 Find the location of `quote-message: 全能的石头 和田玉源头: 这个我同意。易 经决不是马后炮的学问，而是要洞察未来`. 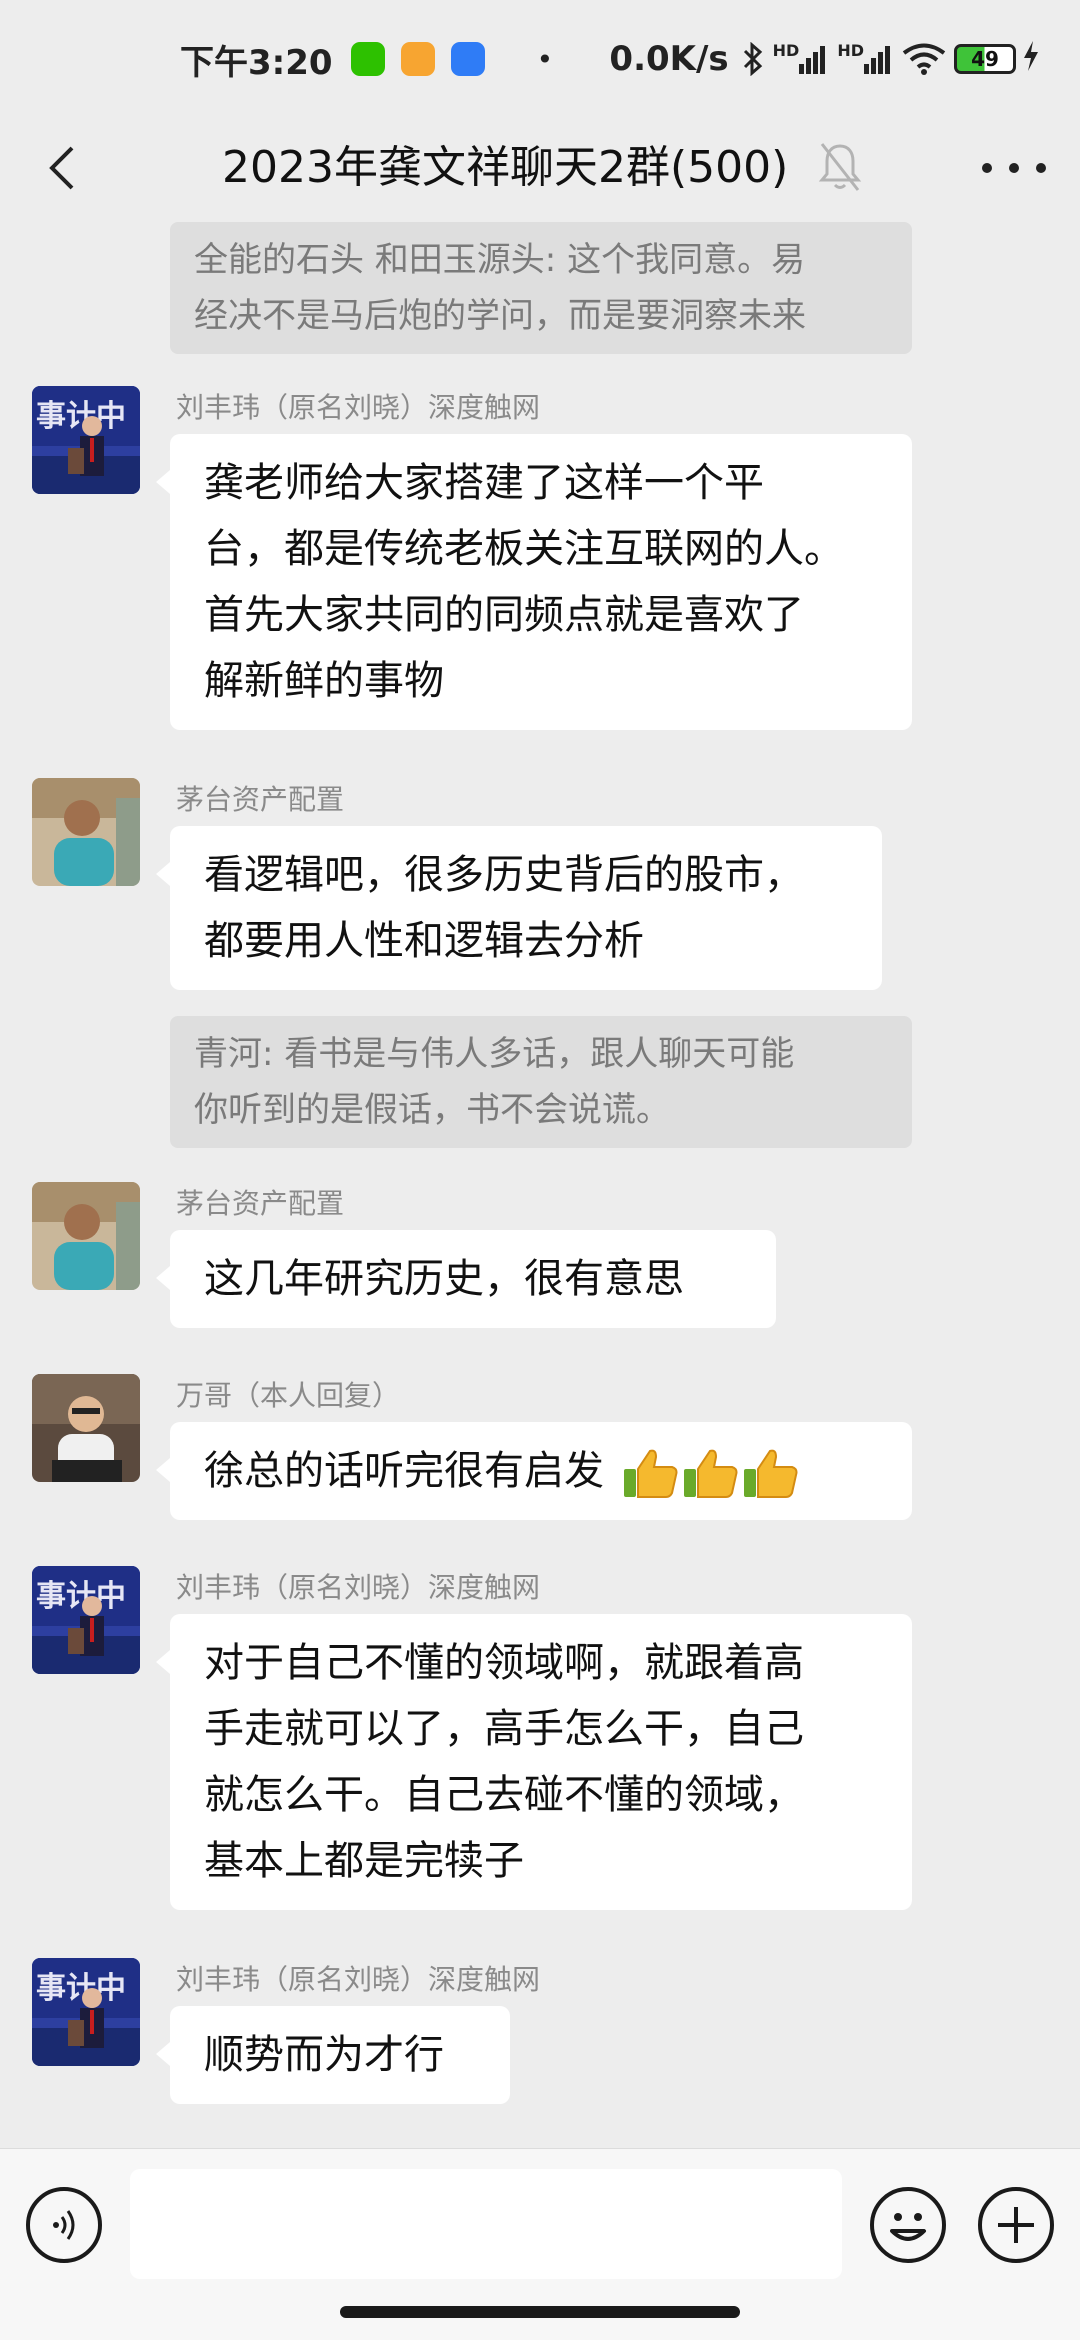

quote-message: 全能的石头 和田玉源头: 这个我同意。易 经决不是马后炮的学问，而是要洞察未来 is located at coordinates (541, 288).